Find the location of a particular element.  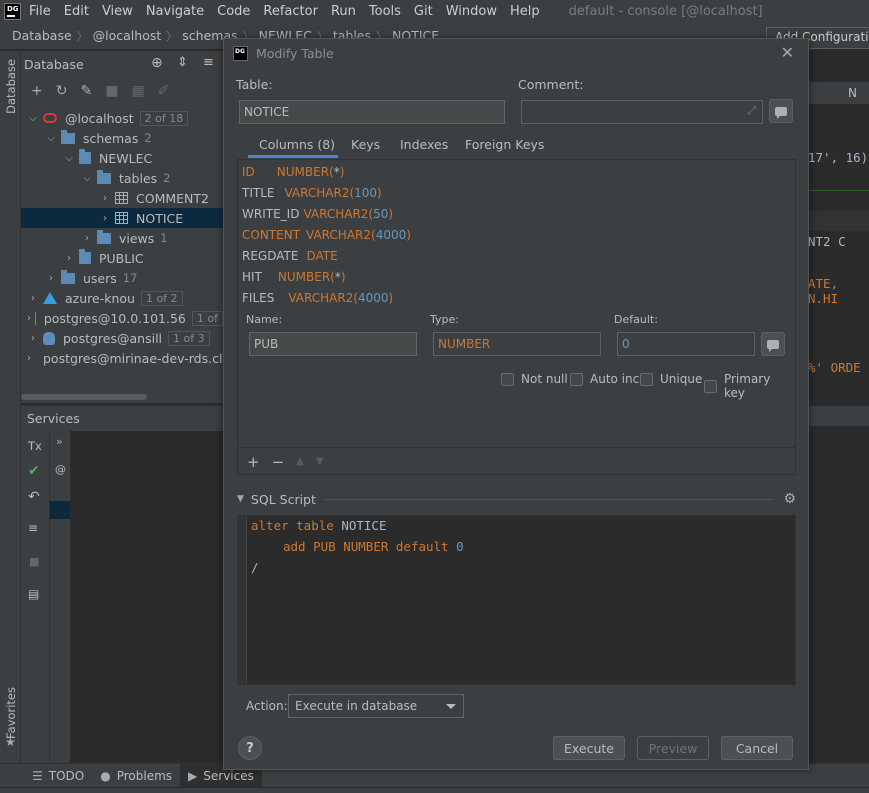

gear-icon: ⚙ is located at coordinates (789, 499).